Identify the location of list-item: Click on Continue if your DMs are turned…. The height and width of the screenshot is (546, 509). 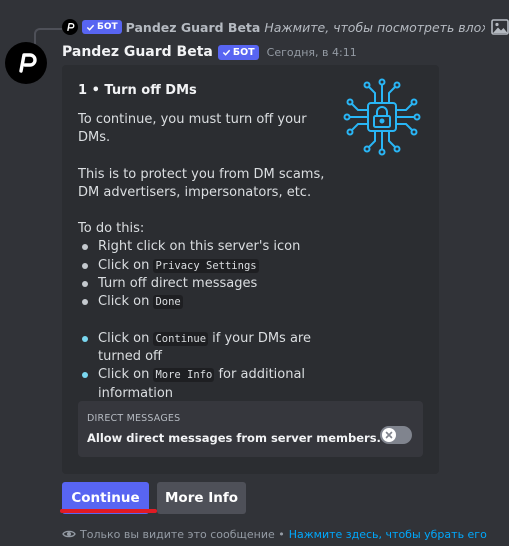
(208, 348).